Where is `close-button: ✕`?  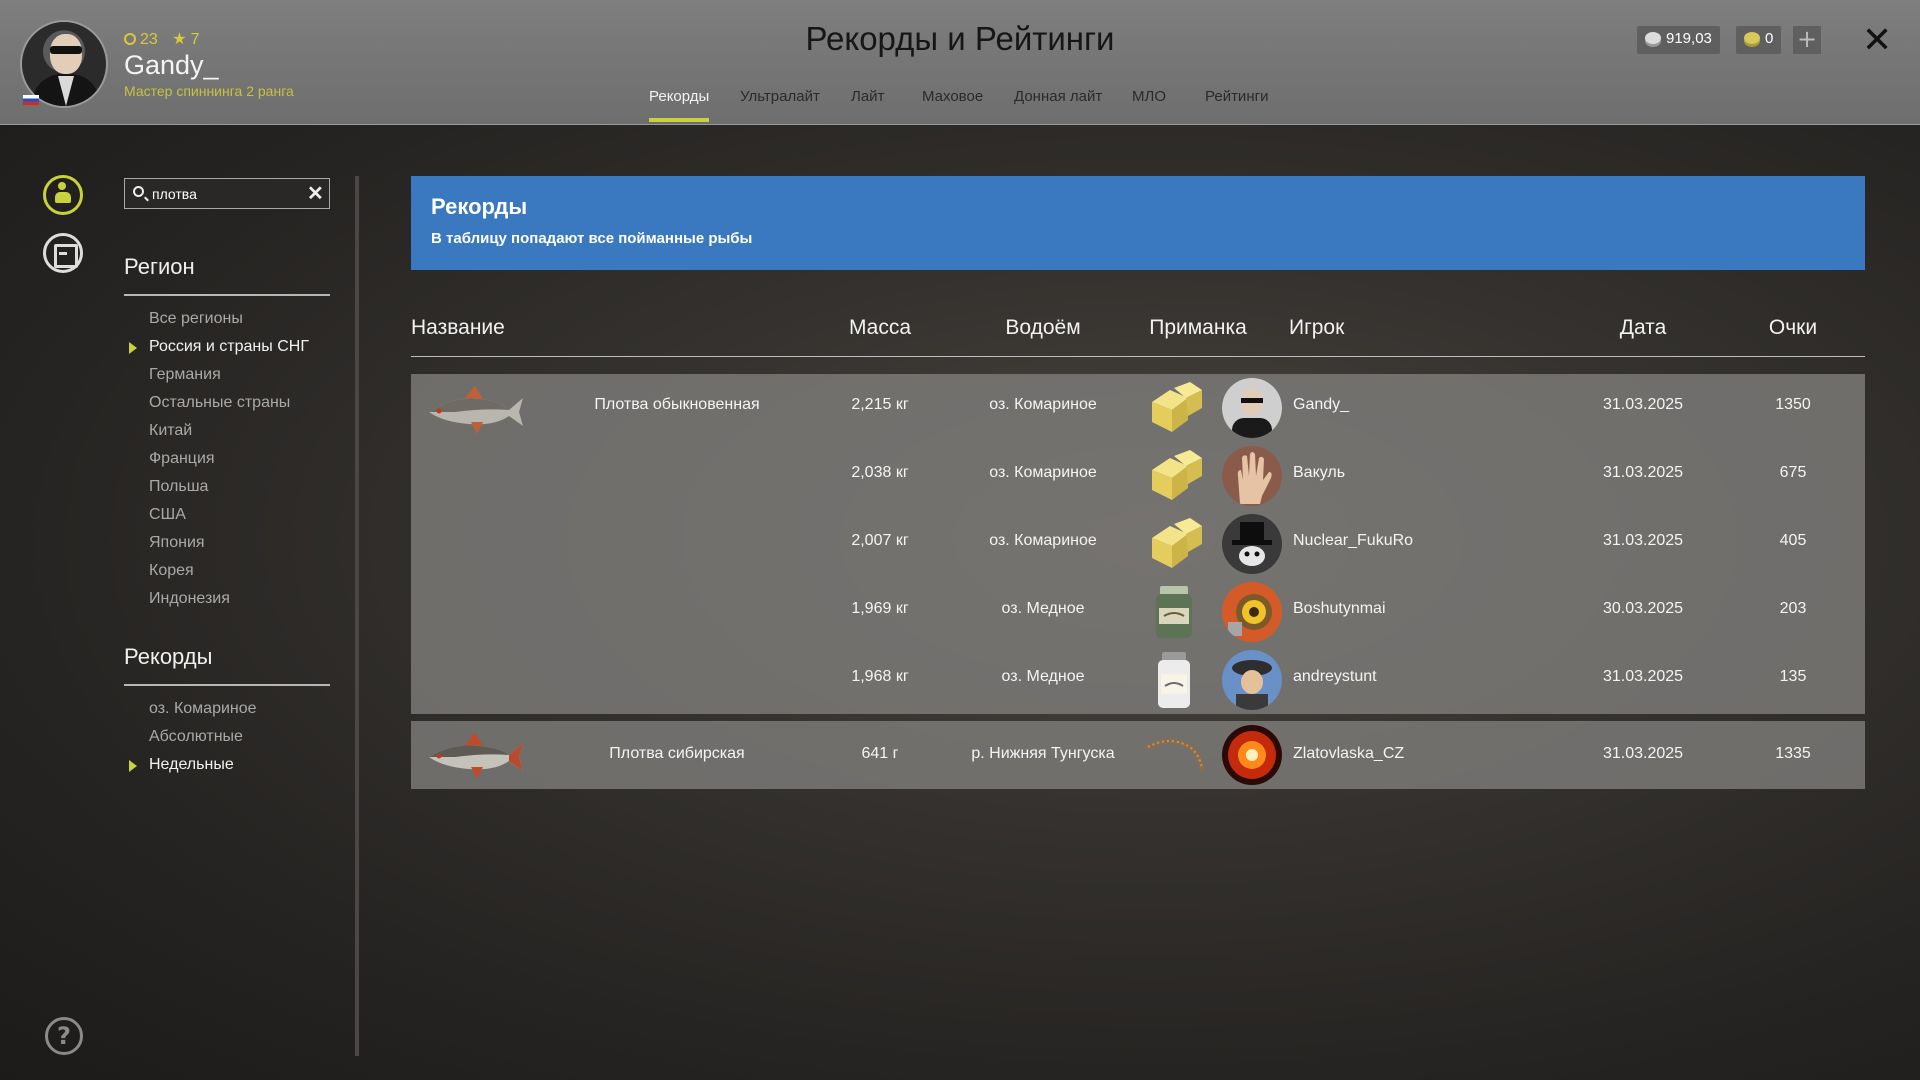
close-button: ✕ is located at coordinates (1877, 40).